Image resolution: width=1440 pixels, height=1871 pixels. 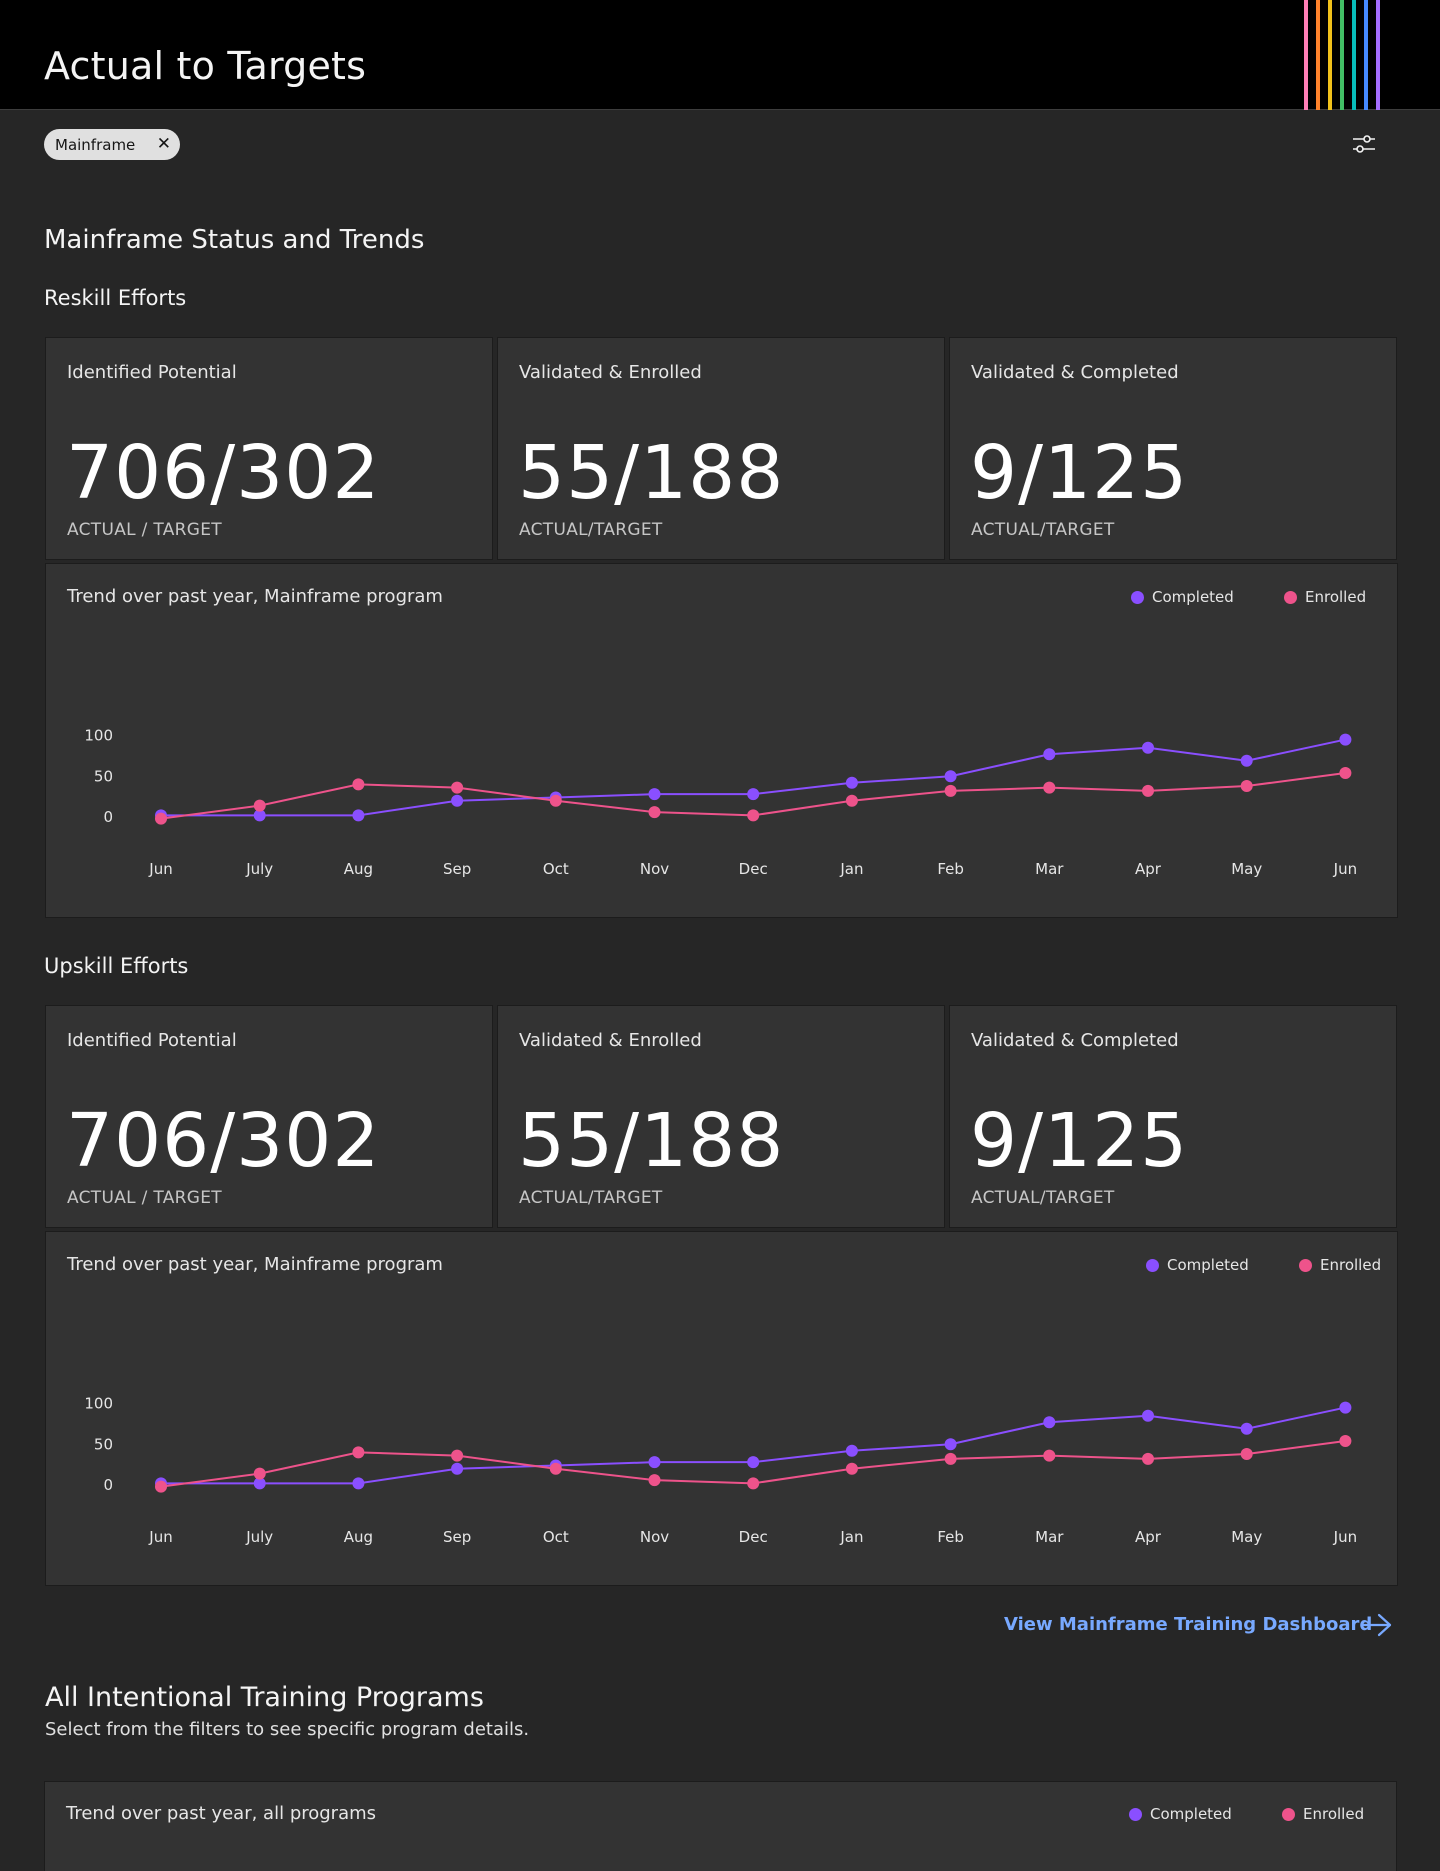 What do you see at coordinates (144, 530) in the screenshot?
I see `card-subtitle: ACTUAL / TARGET` at bounding box center [144, 530].